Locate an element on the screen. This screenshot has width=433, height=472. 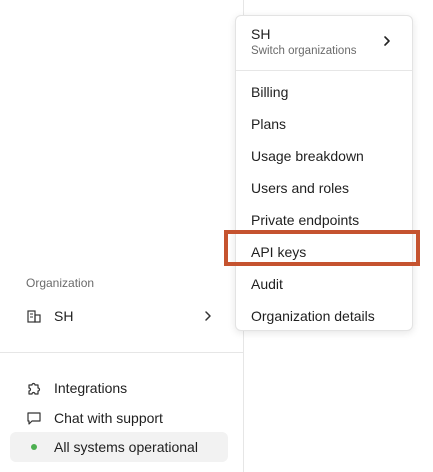
menu-item-private-endpoints: Private endpoints is located at coordinates (305, 220).